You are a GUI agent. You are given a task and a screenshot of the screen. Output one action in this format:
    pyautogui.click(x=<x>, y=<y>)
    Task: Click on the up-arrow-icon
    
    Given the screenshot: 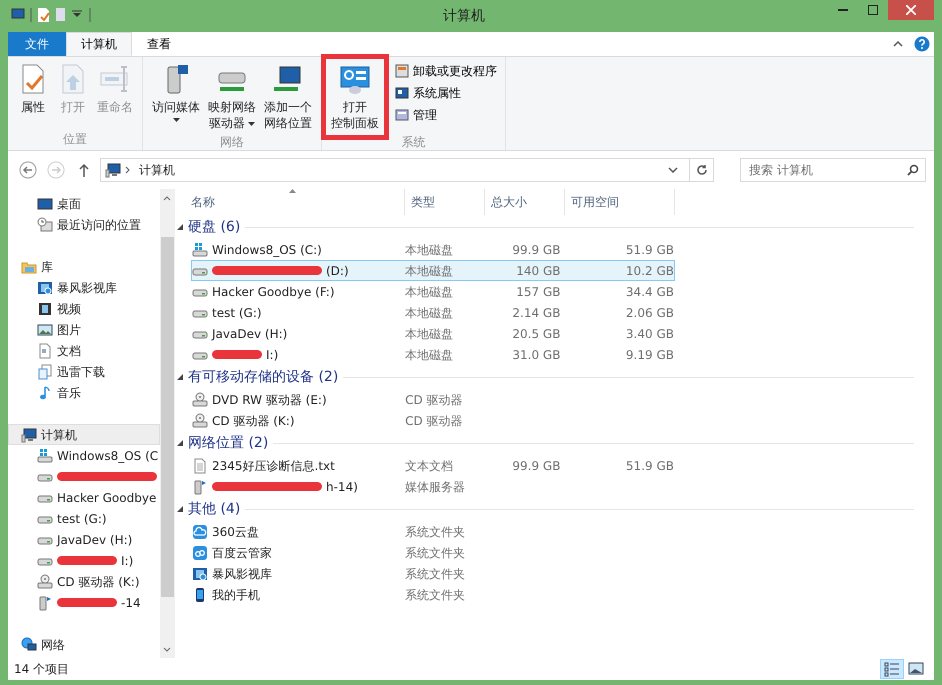 What is the action you would take?
    pyautogui.click(x=84, y=170)
    